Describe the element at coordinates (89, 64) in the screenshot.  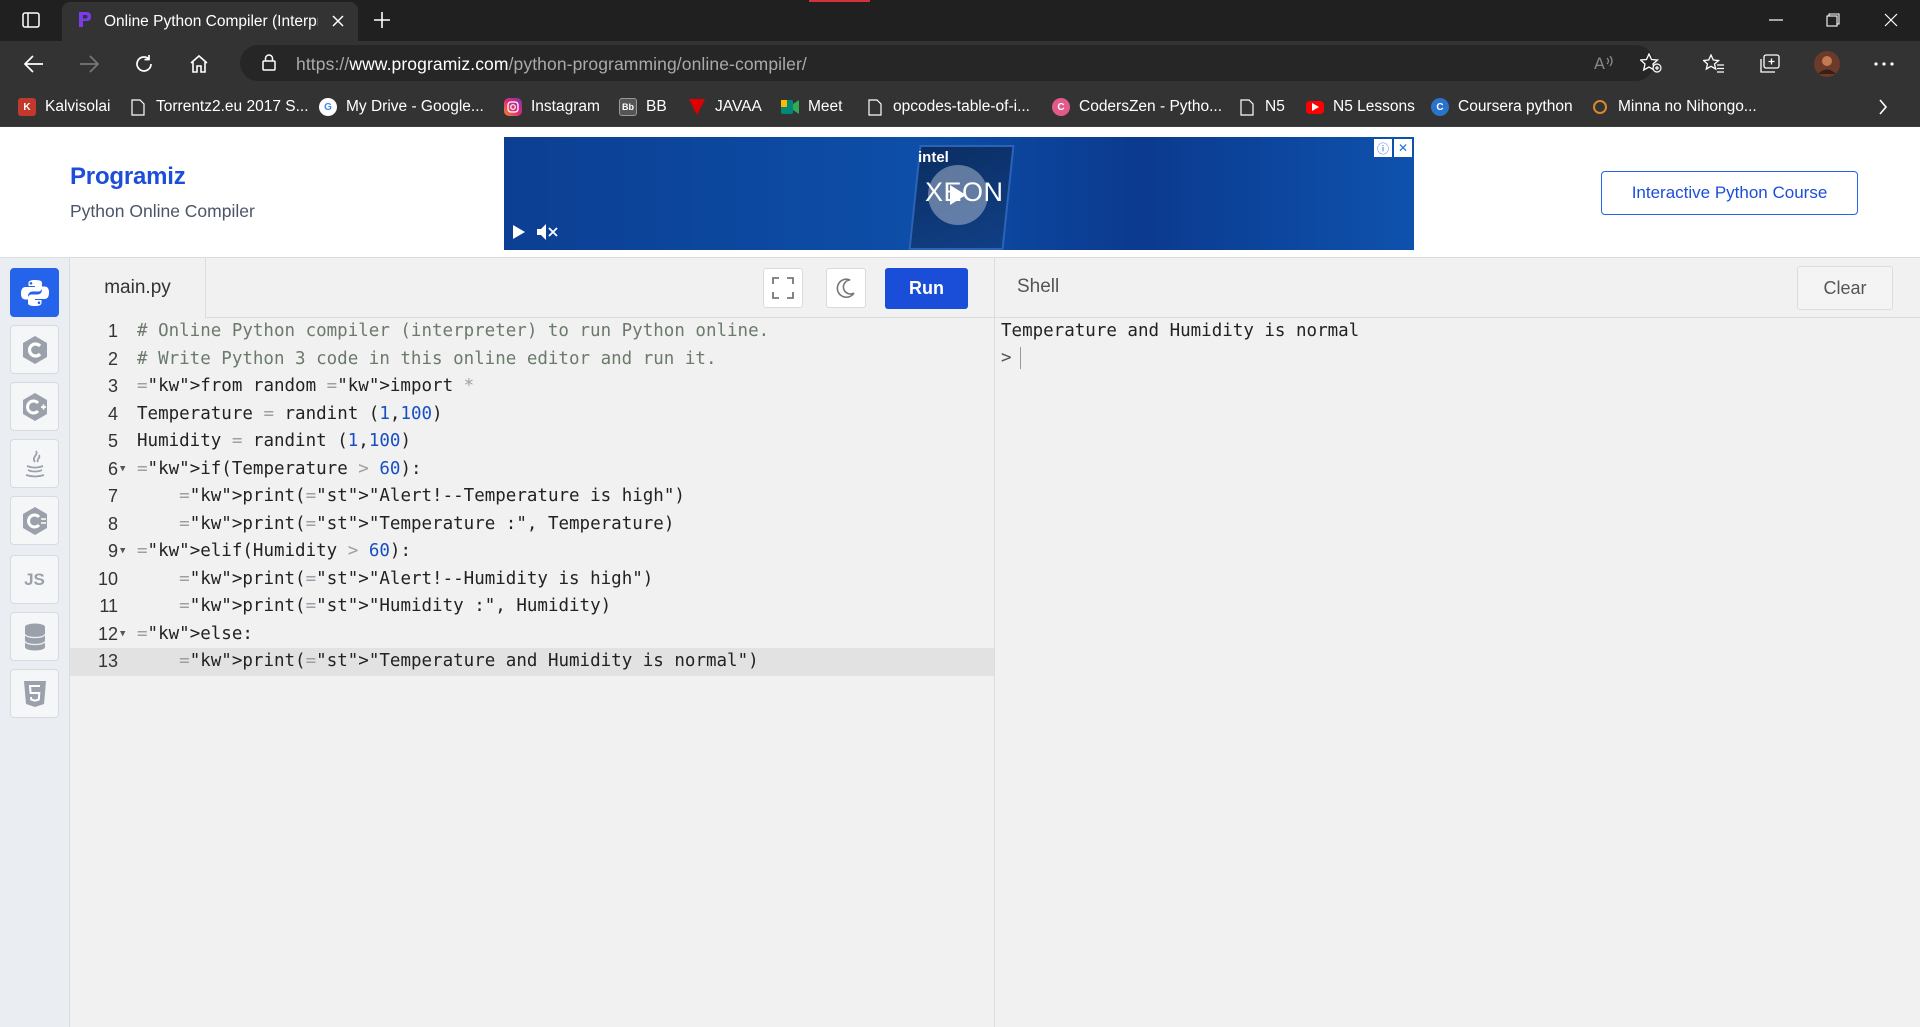
I see `forward-icon` at that location.